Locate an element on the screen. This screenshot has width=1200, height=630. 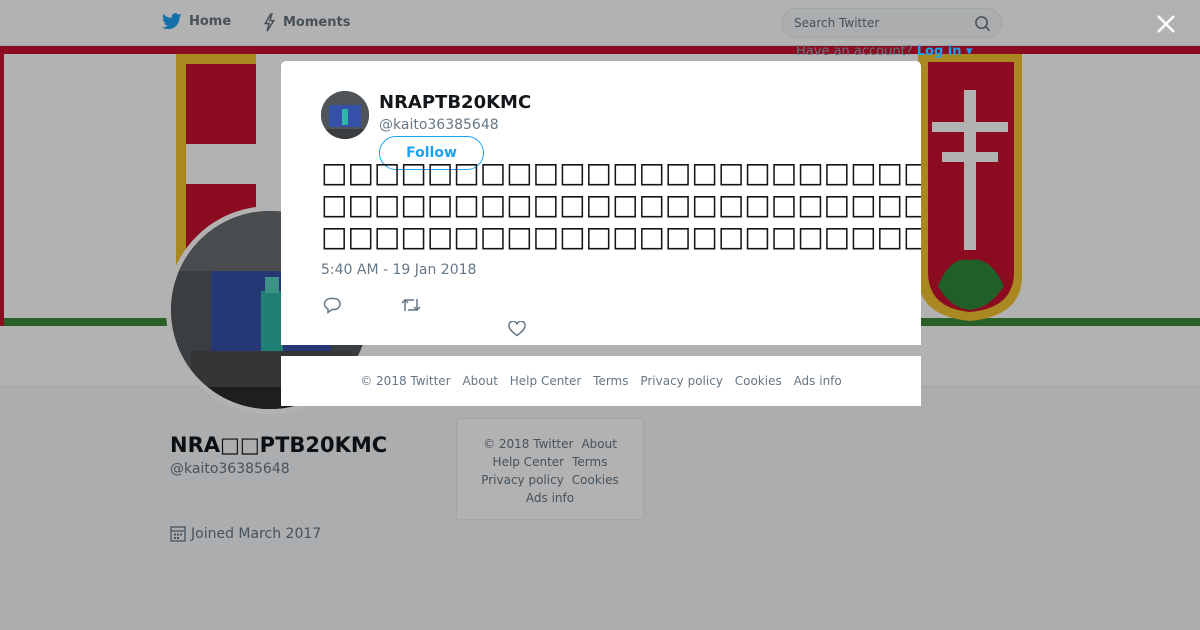
like-button is located at coordinates (517, 329).